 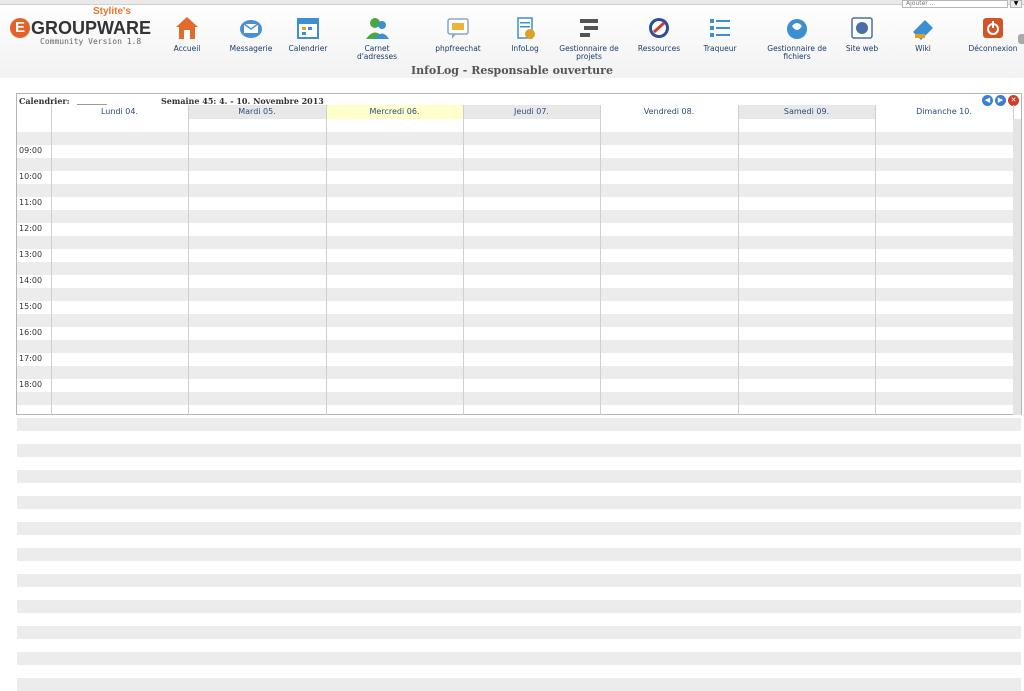 I want to click on wiki-icon, so click(x=923, y=28).